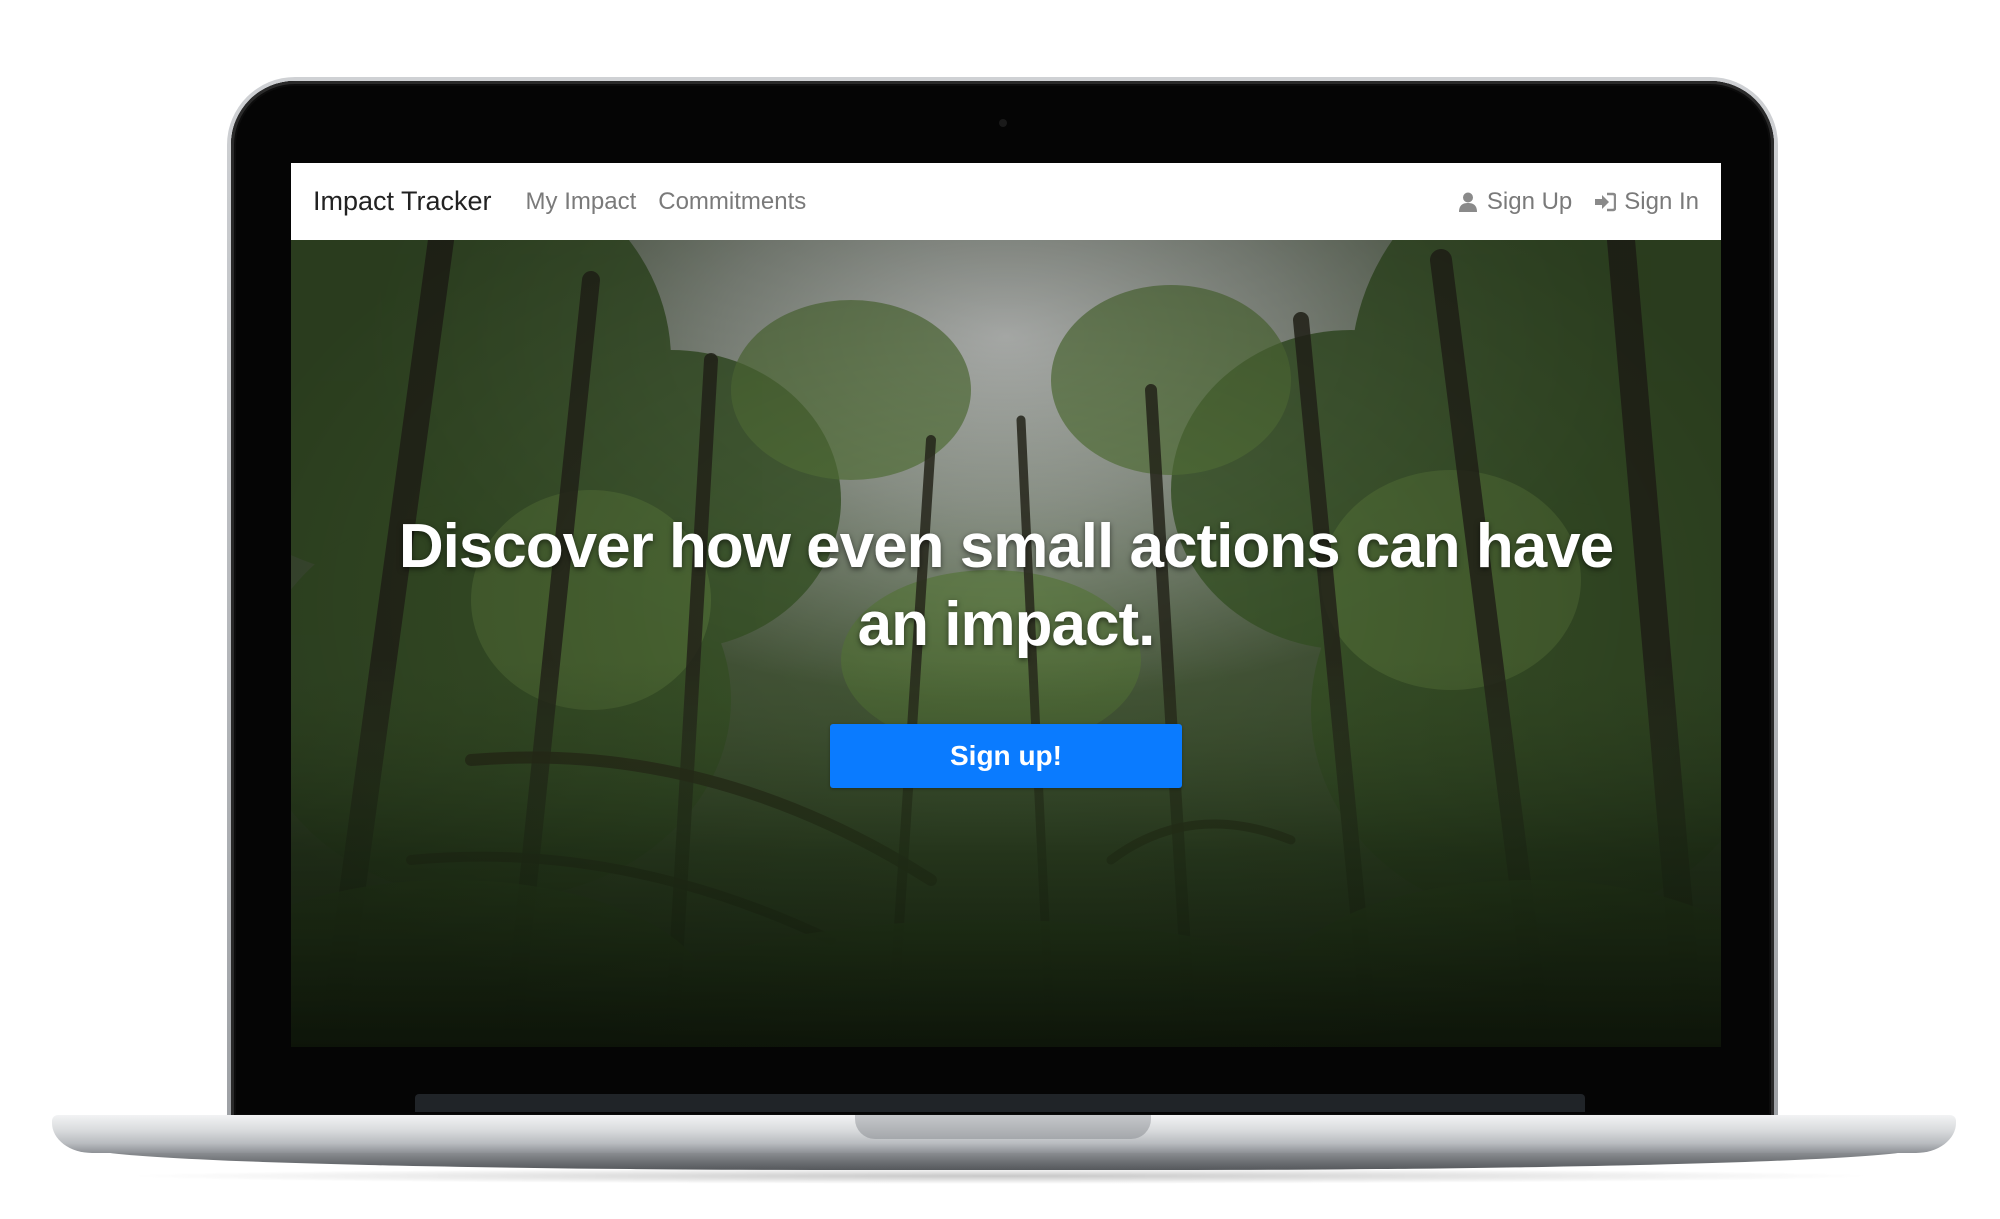 This screenshot has width=2000, height=1219. What do you see at coordinates (1003, 123) in the screenshot?
I see `camera-icon` at bounding box center [1003, 123].